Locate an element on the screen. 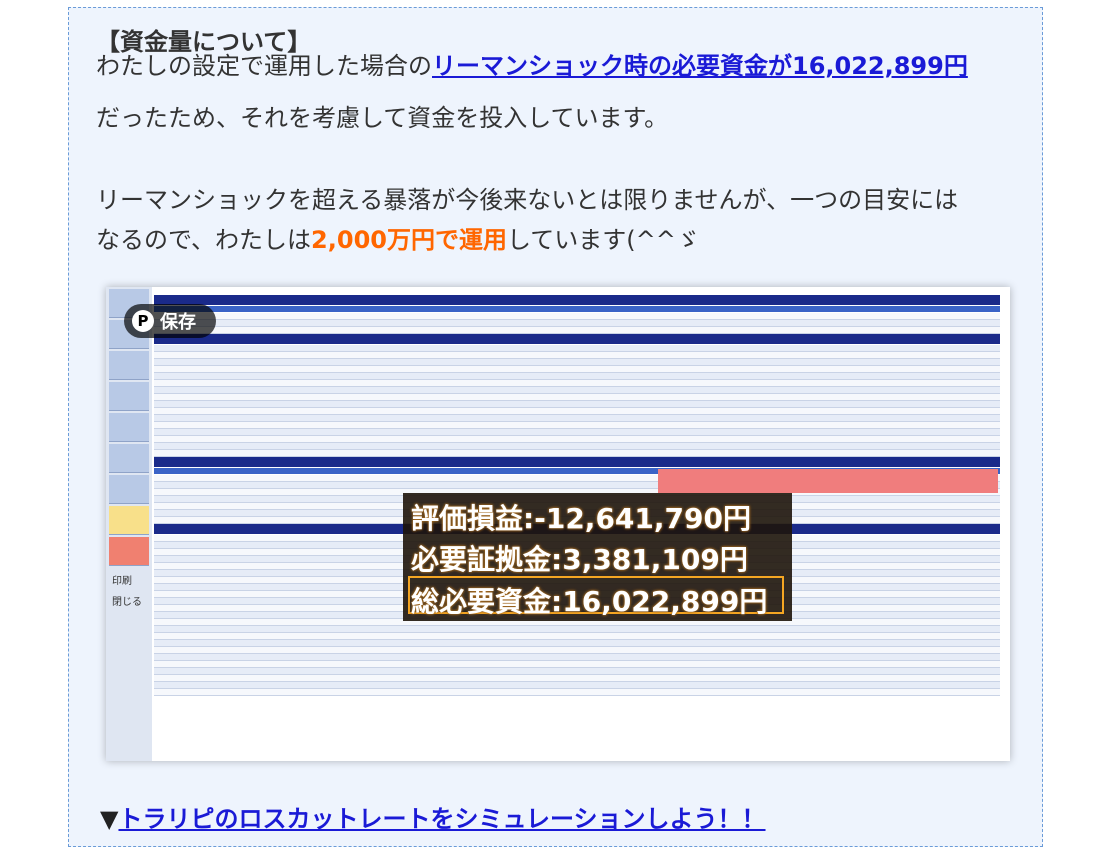  paragraph-1-text: わたしの設定で運用した場合の is located at coordinates (264, 66).